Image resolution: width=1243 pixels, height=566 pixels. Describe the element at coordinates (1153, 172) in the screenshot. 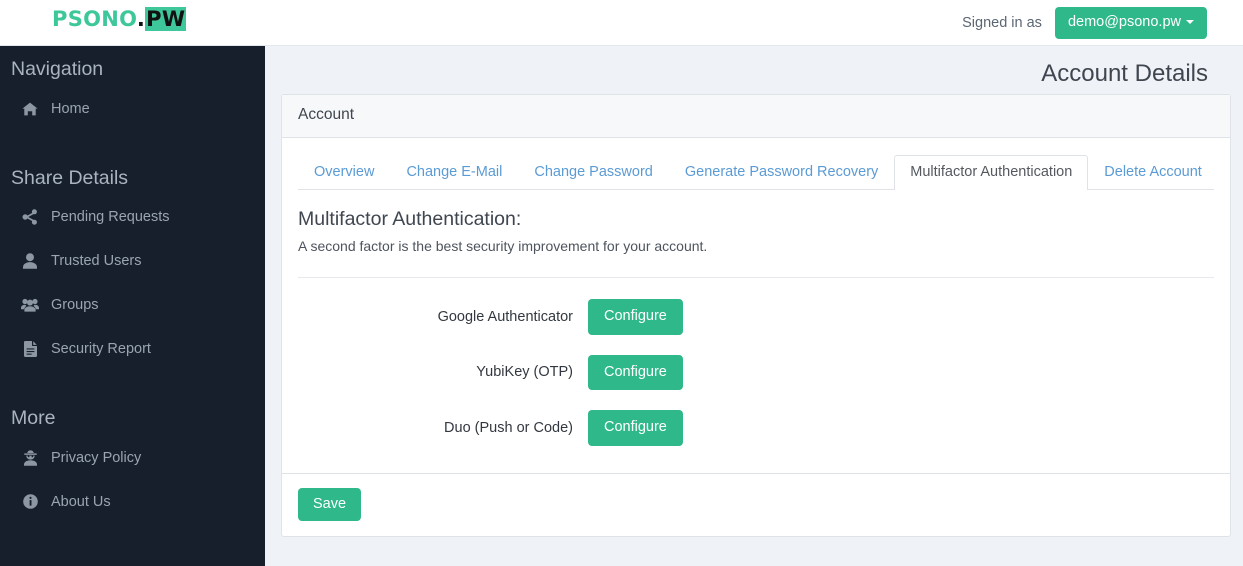

I see `tab-delete-account: Delete Account` at that location.